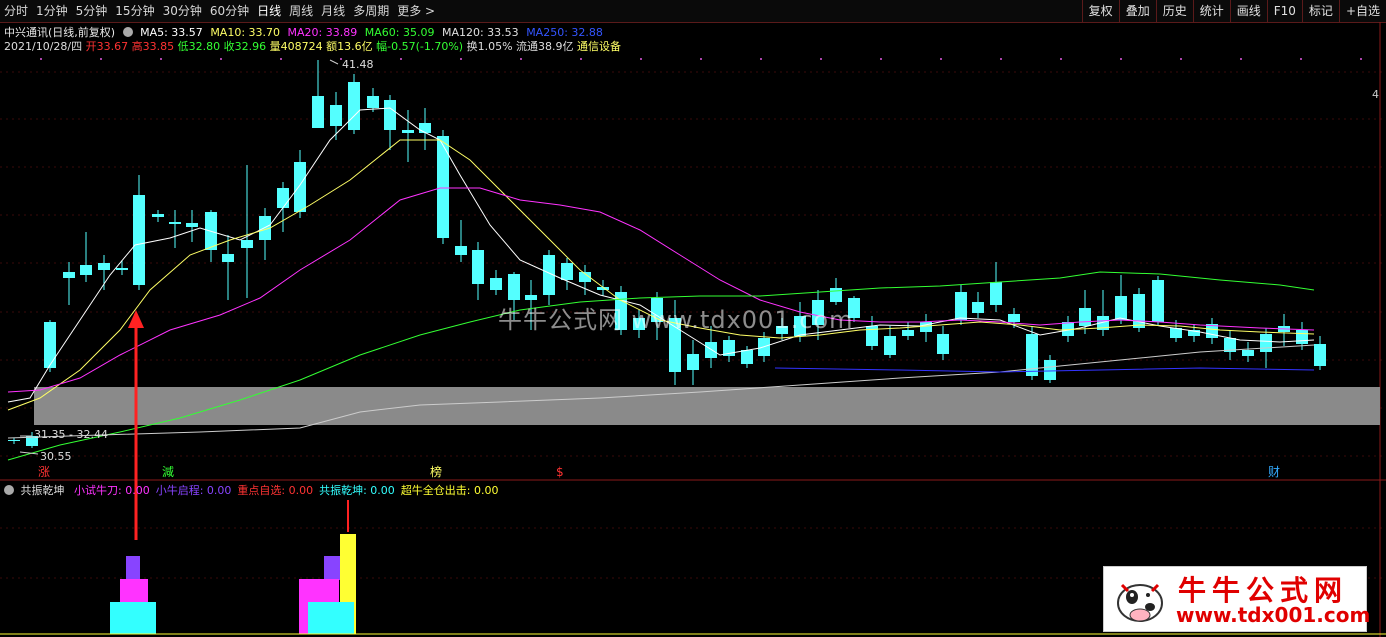  What do you see at coordinates (43, 46) in the screenshot?
I see `quote-date: 2021/10/28/四` at bounding box center [43, 46].